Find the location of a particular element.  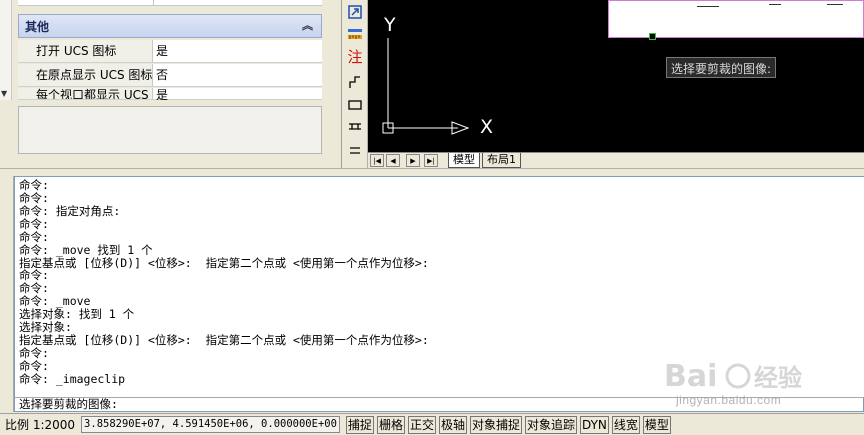

command-history-line: 命令: _move 找到 1 个 is located at coordinates (86, 249).